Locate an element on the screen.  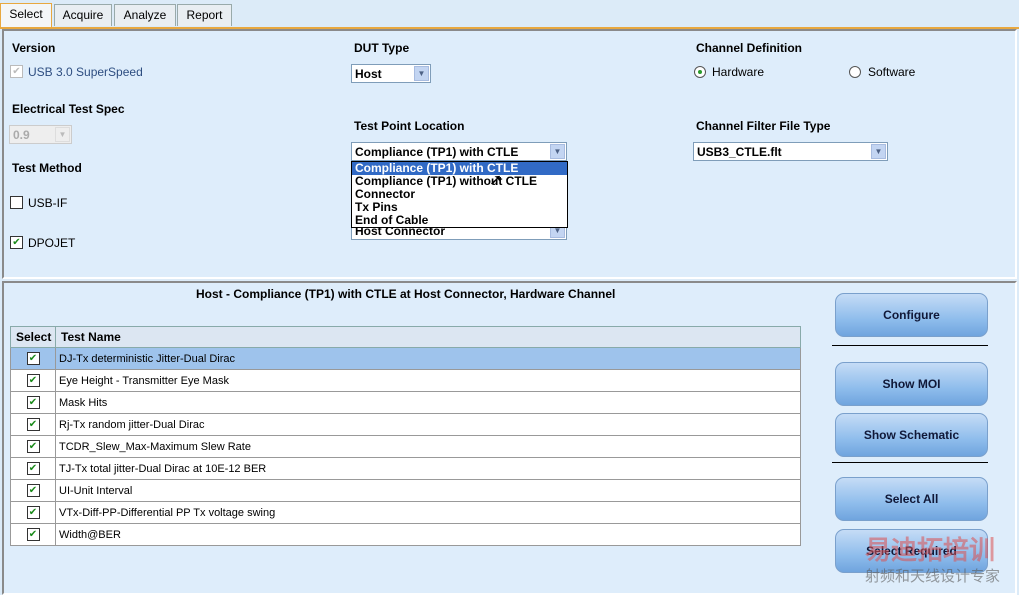
version-checkbox: ✔ is located at coordinates (16, 71).